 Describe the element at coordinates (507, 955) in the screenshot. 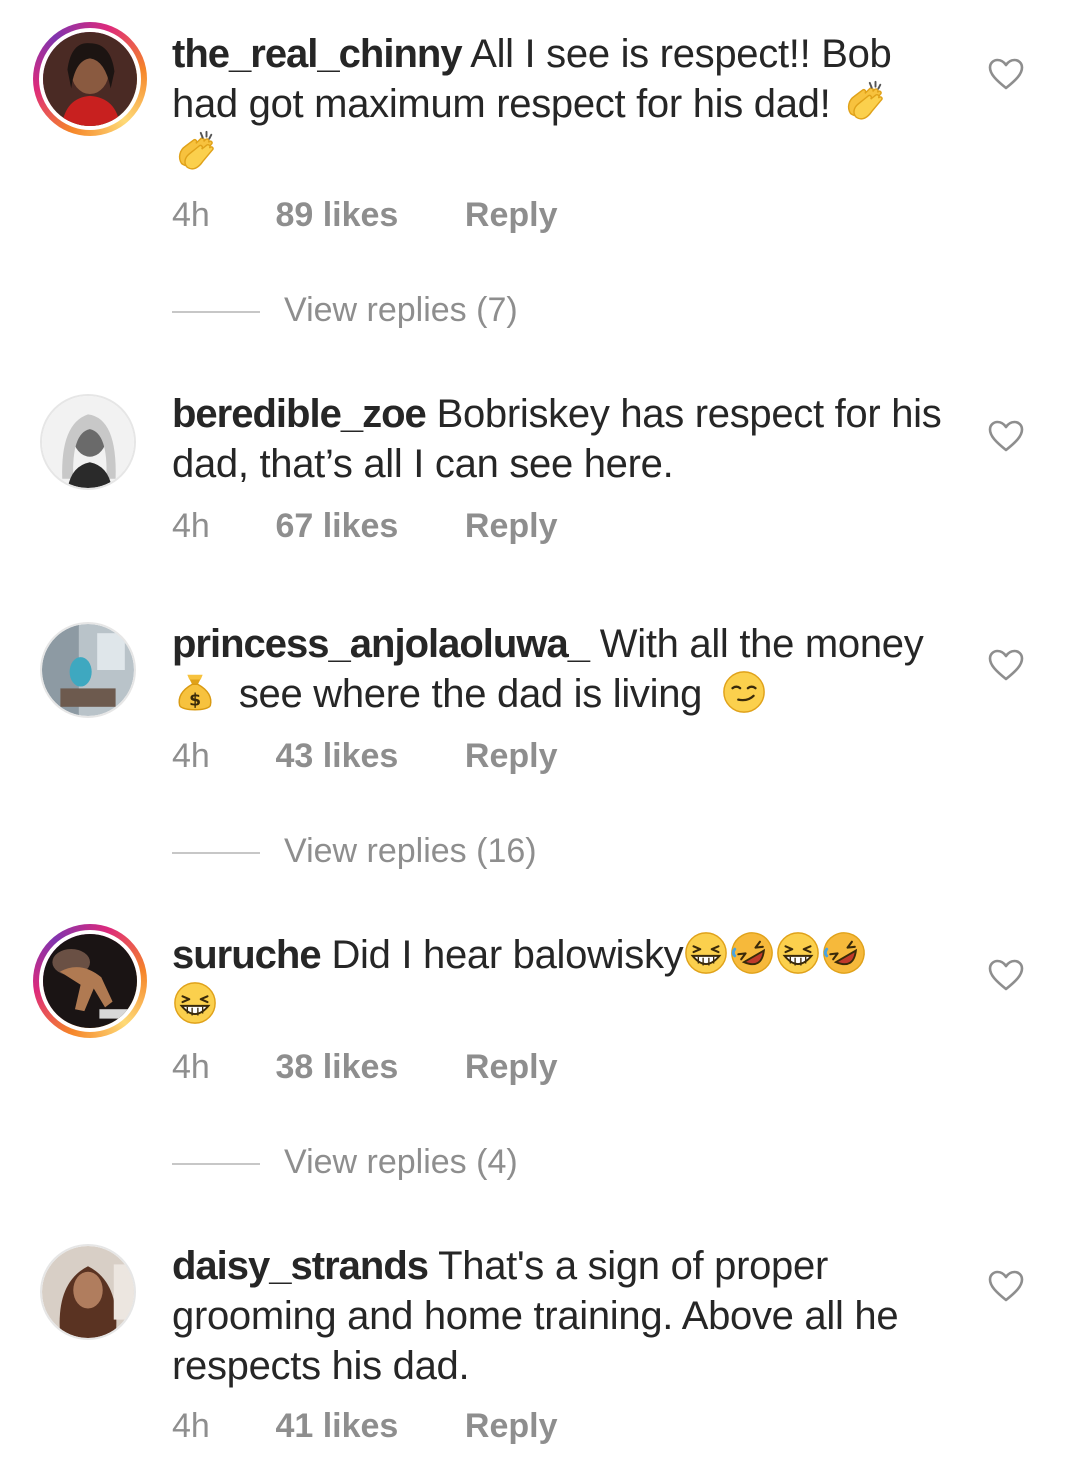

I see `comment-body: Did I hear balowisky` at that location.